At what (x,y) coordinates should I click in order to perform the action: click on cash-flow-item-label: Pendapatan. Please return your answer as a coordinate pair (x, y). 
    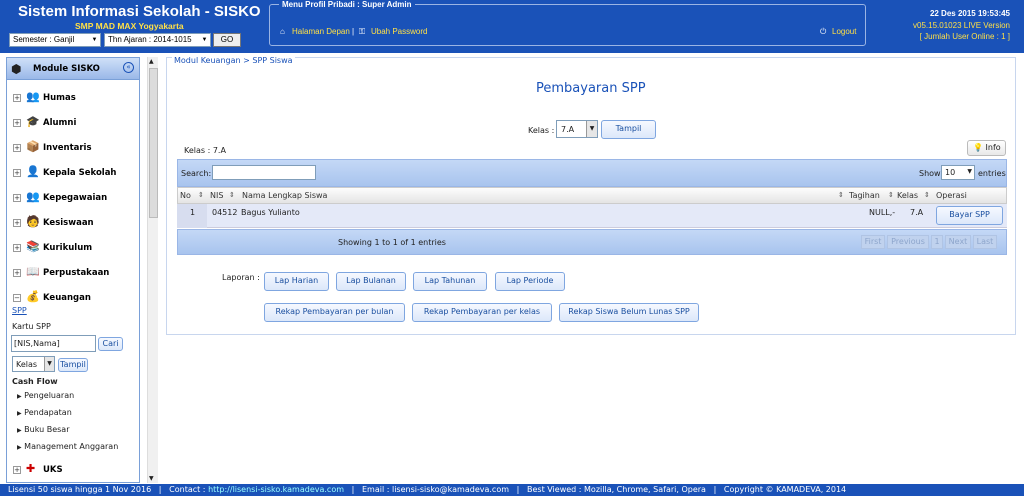
    Looking at the image, I should click on (48, 412).